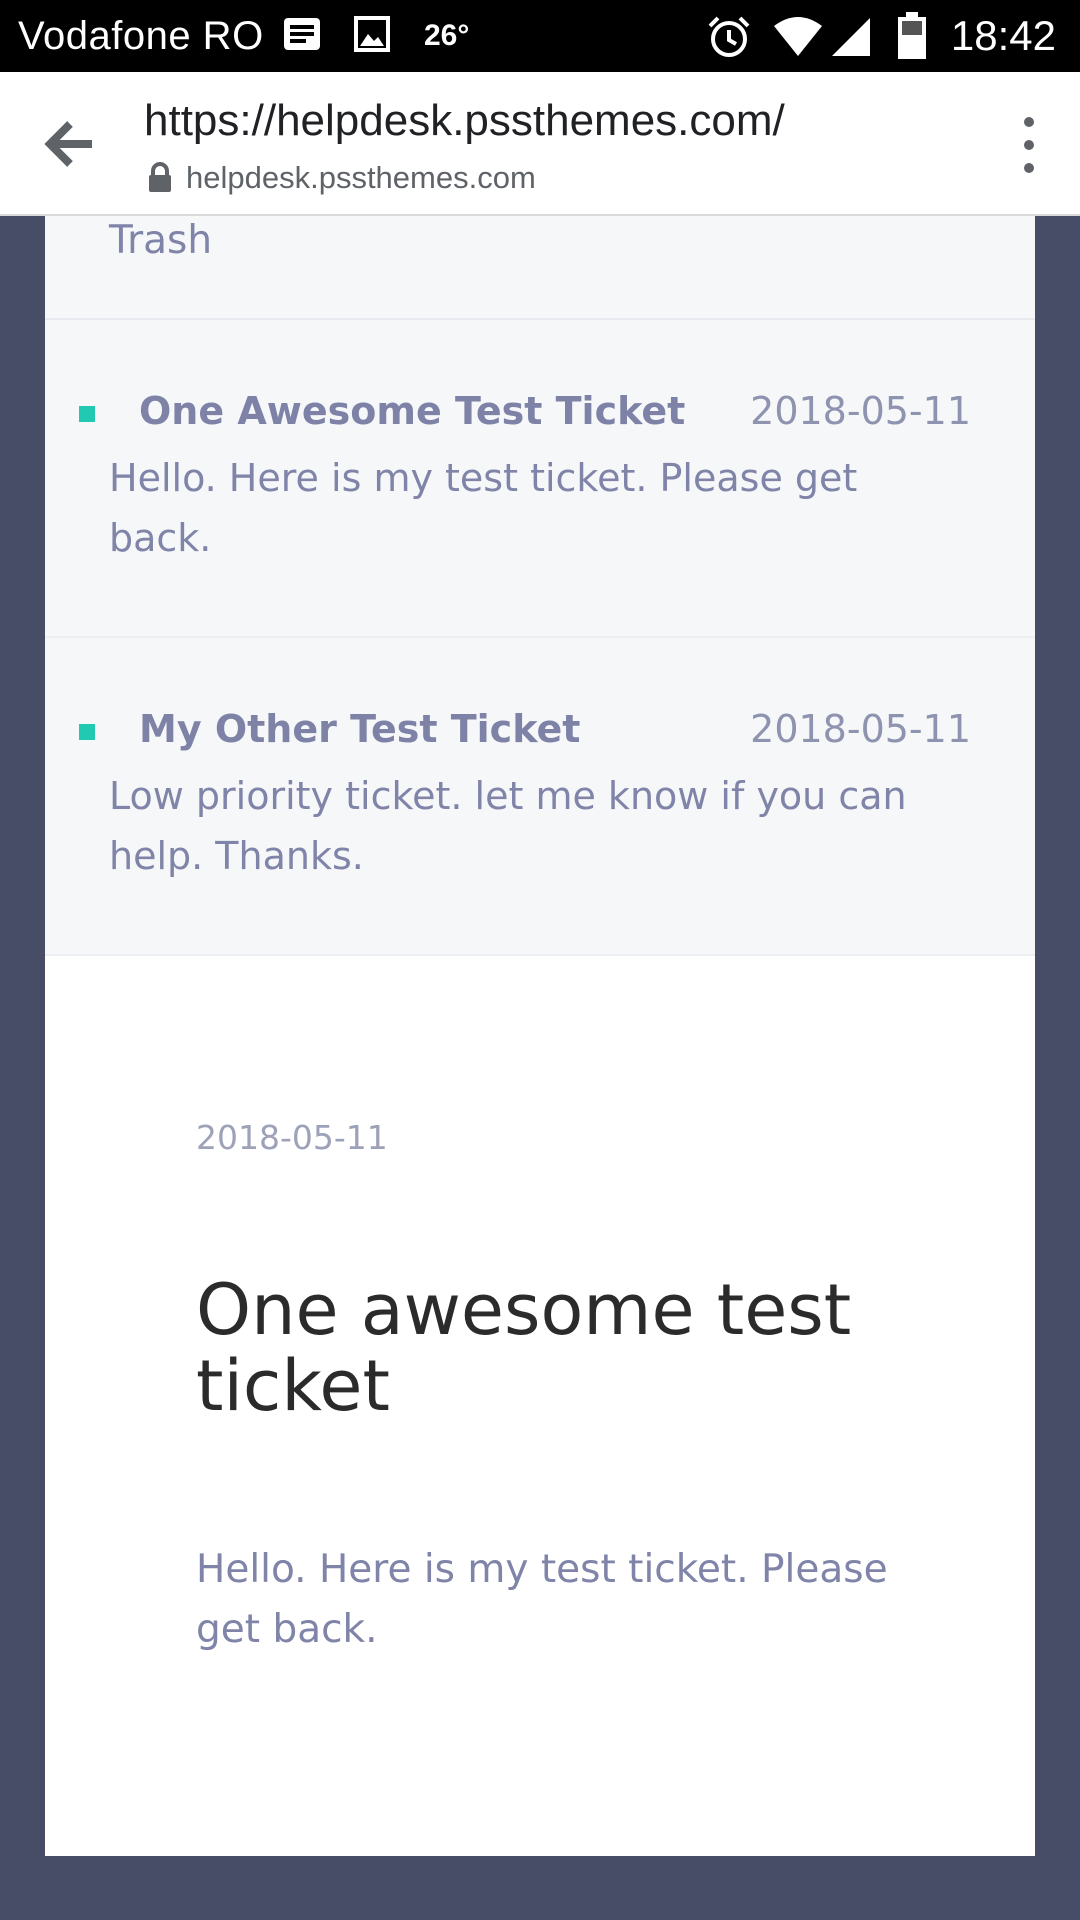 This screenshot has height=1920, width=1080. What do you see at coordinates (729, 39) in the screenshot?
I see `alarm-icon` at bounding box center [729, 39].